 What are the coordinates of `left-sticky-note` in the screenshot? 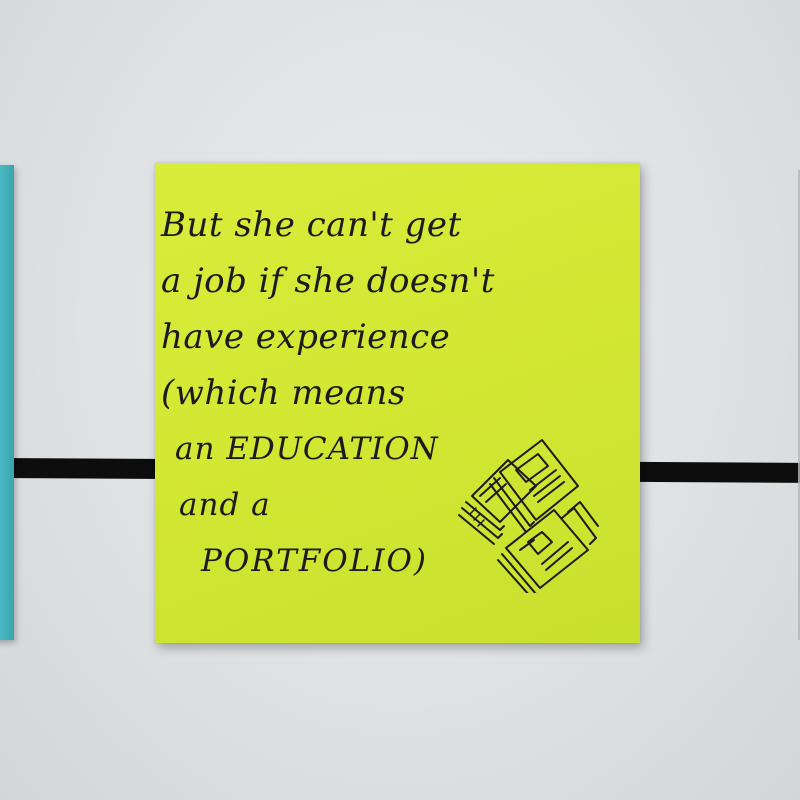 It's located at (7, 402).